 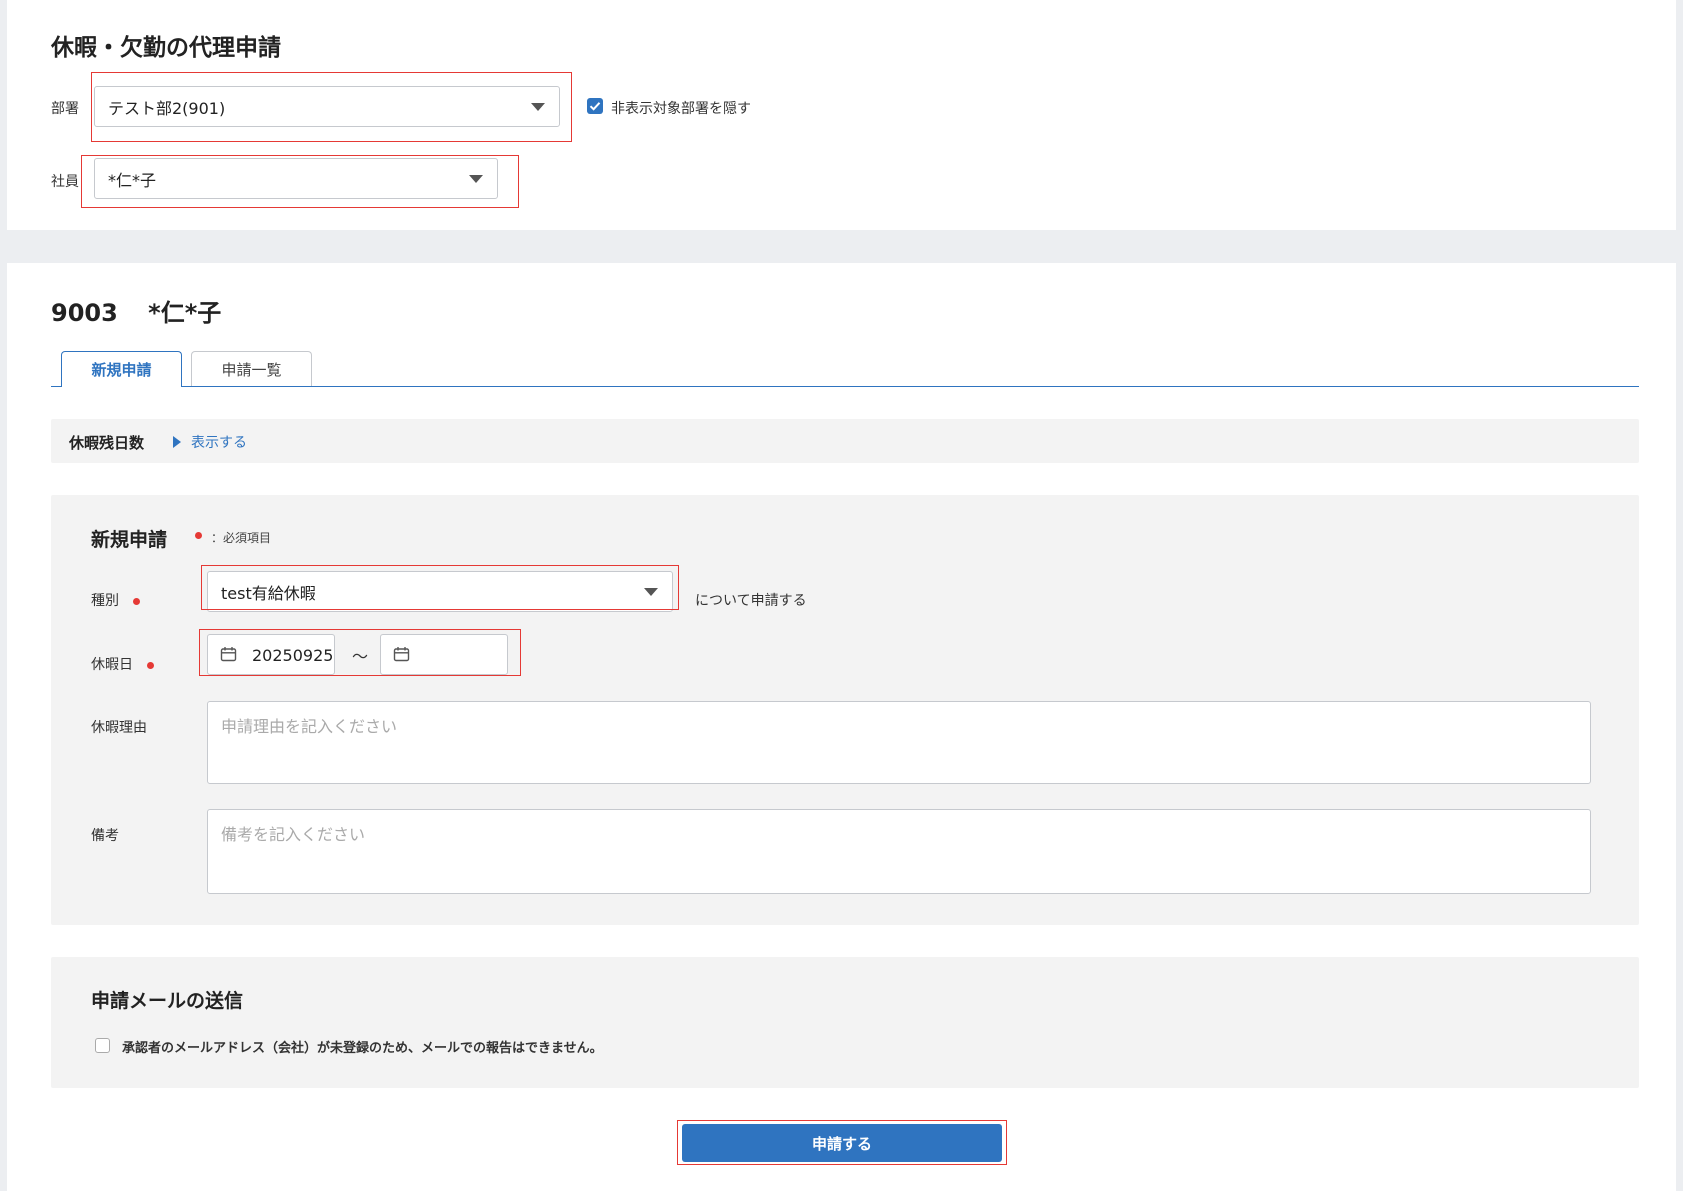 What do you see at coordinates (444, 654) in the screenshot?
I see `date-to-input` at bounding box center [444, 654].